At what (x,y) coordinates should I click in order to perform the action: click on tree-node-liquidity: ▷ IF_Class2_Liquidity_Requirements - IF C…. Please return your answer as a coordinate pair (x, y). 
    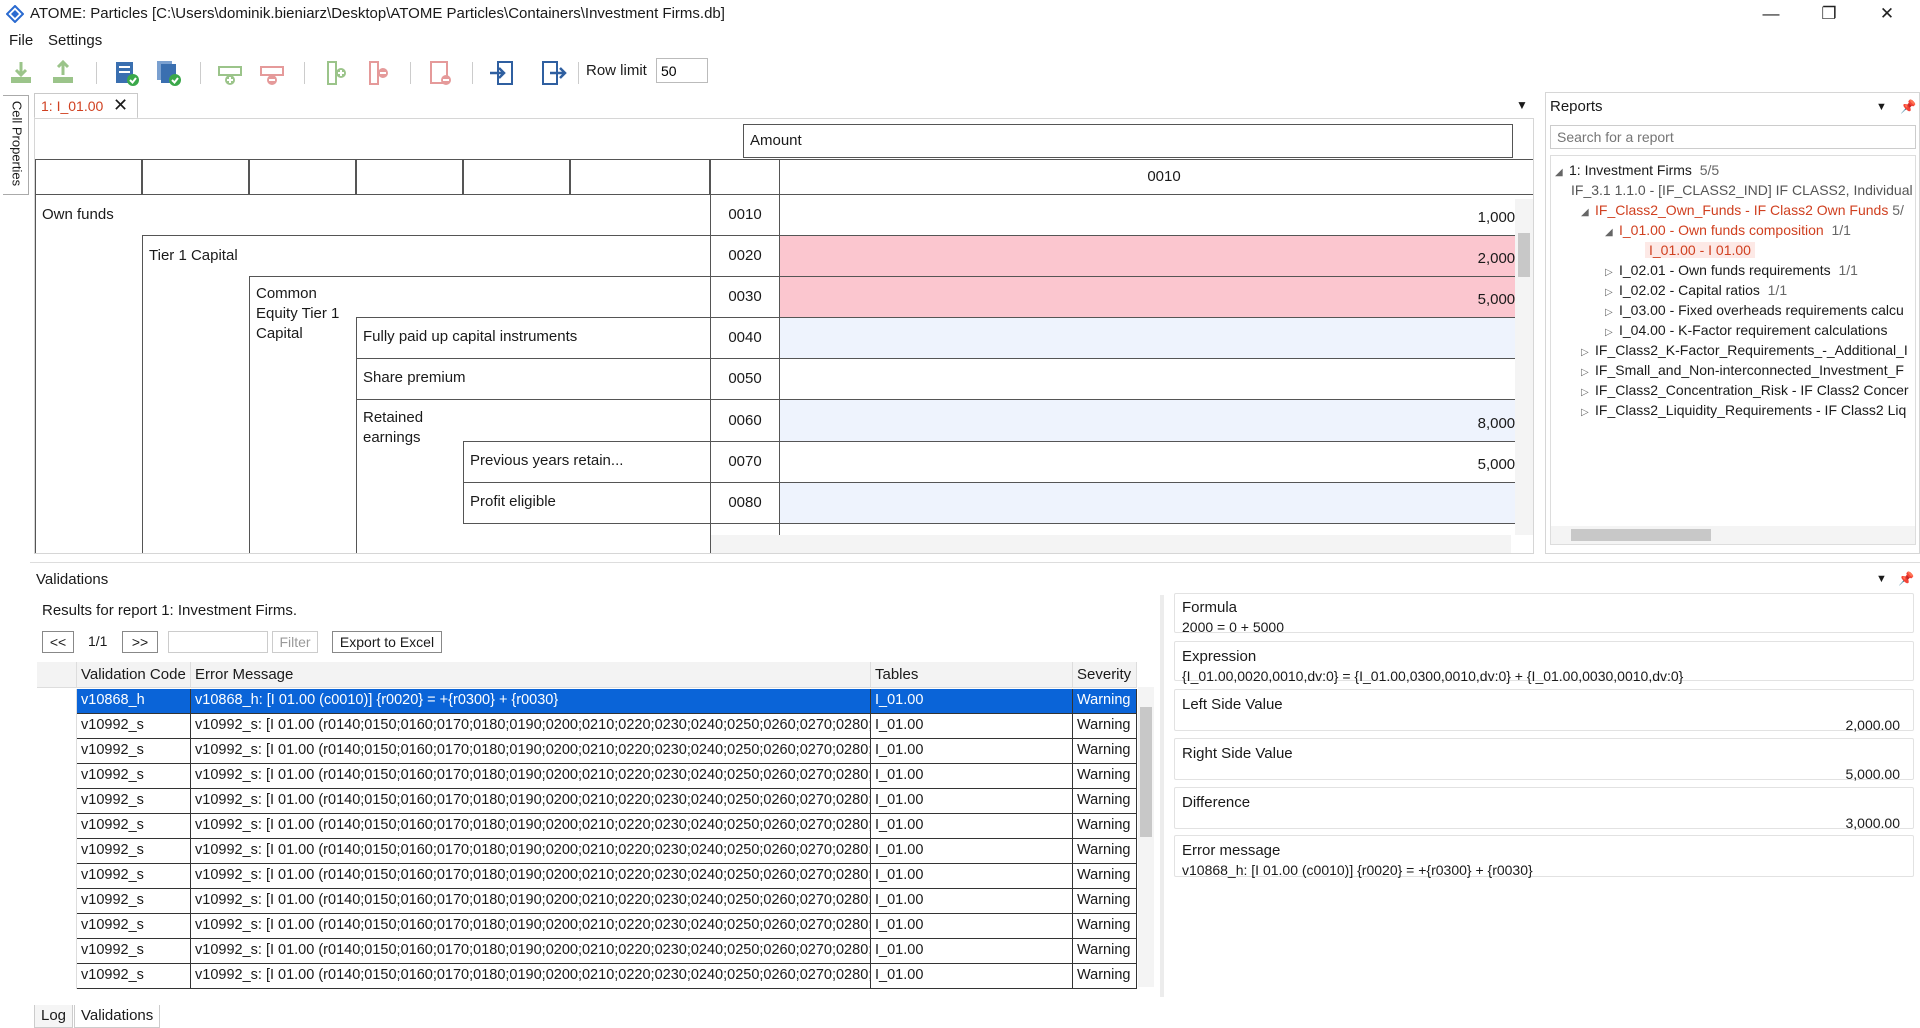
    Looking at the image, I should click on (1743, 410).